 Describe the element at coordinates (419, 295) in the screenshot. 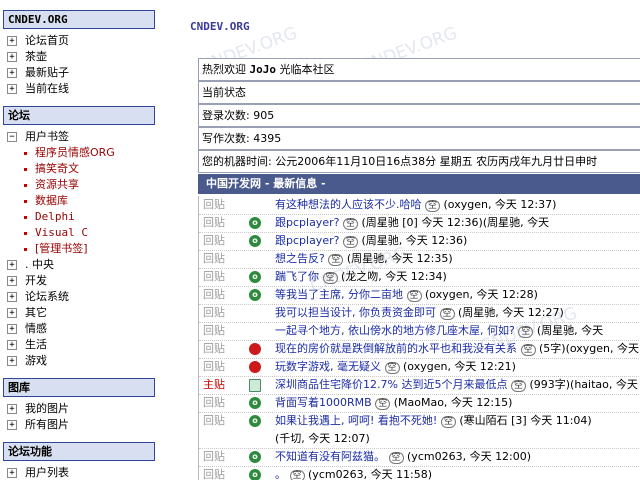

I see `news-row: 回贴 o 等我当了主席, 分你二亩地 空 (oxygen, 今天 12:28)` at that location.